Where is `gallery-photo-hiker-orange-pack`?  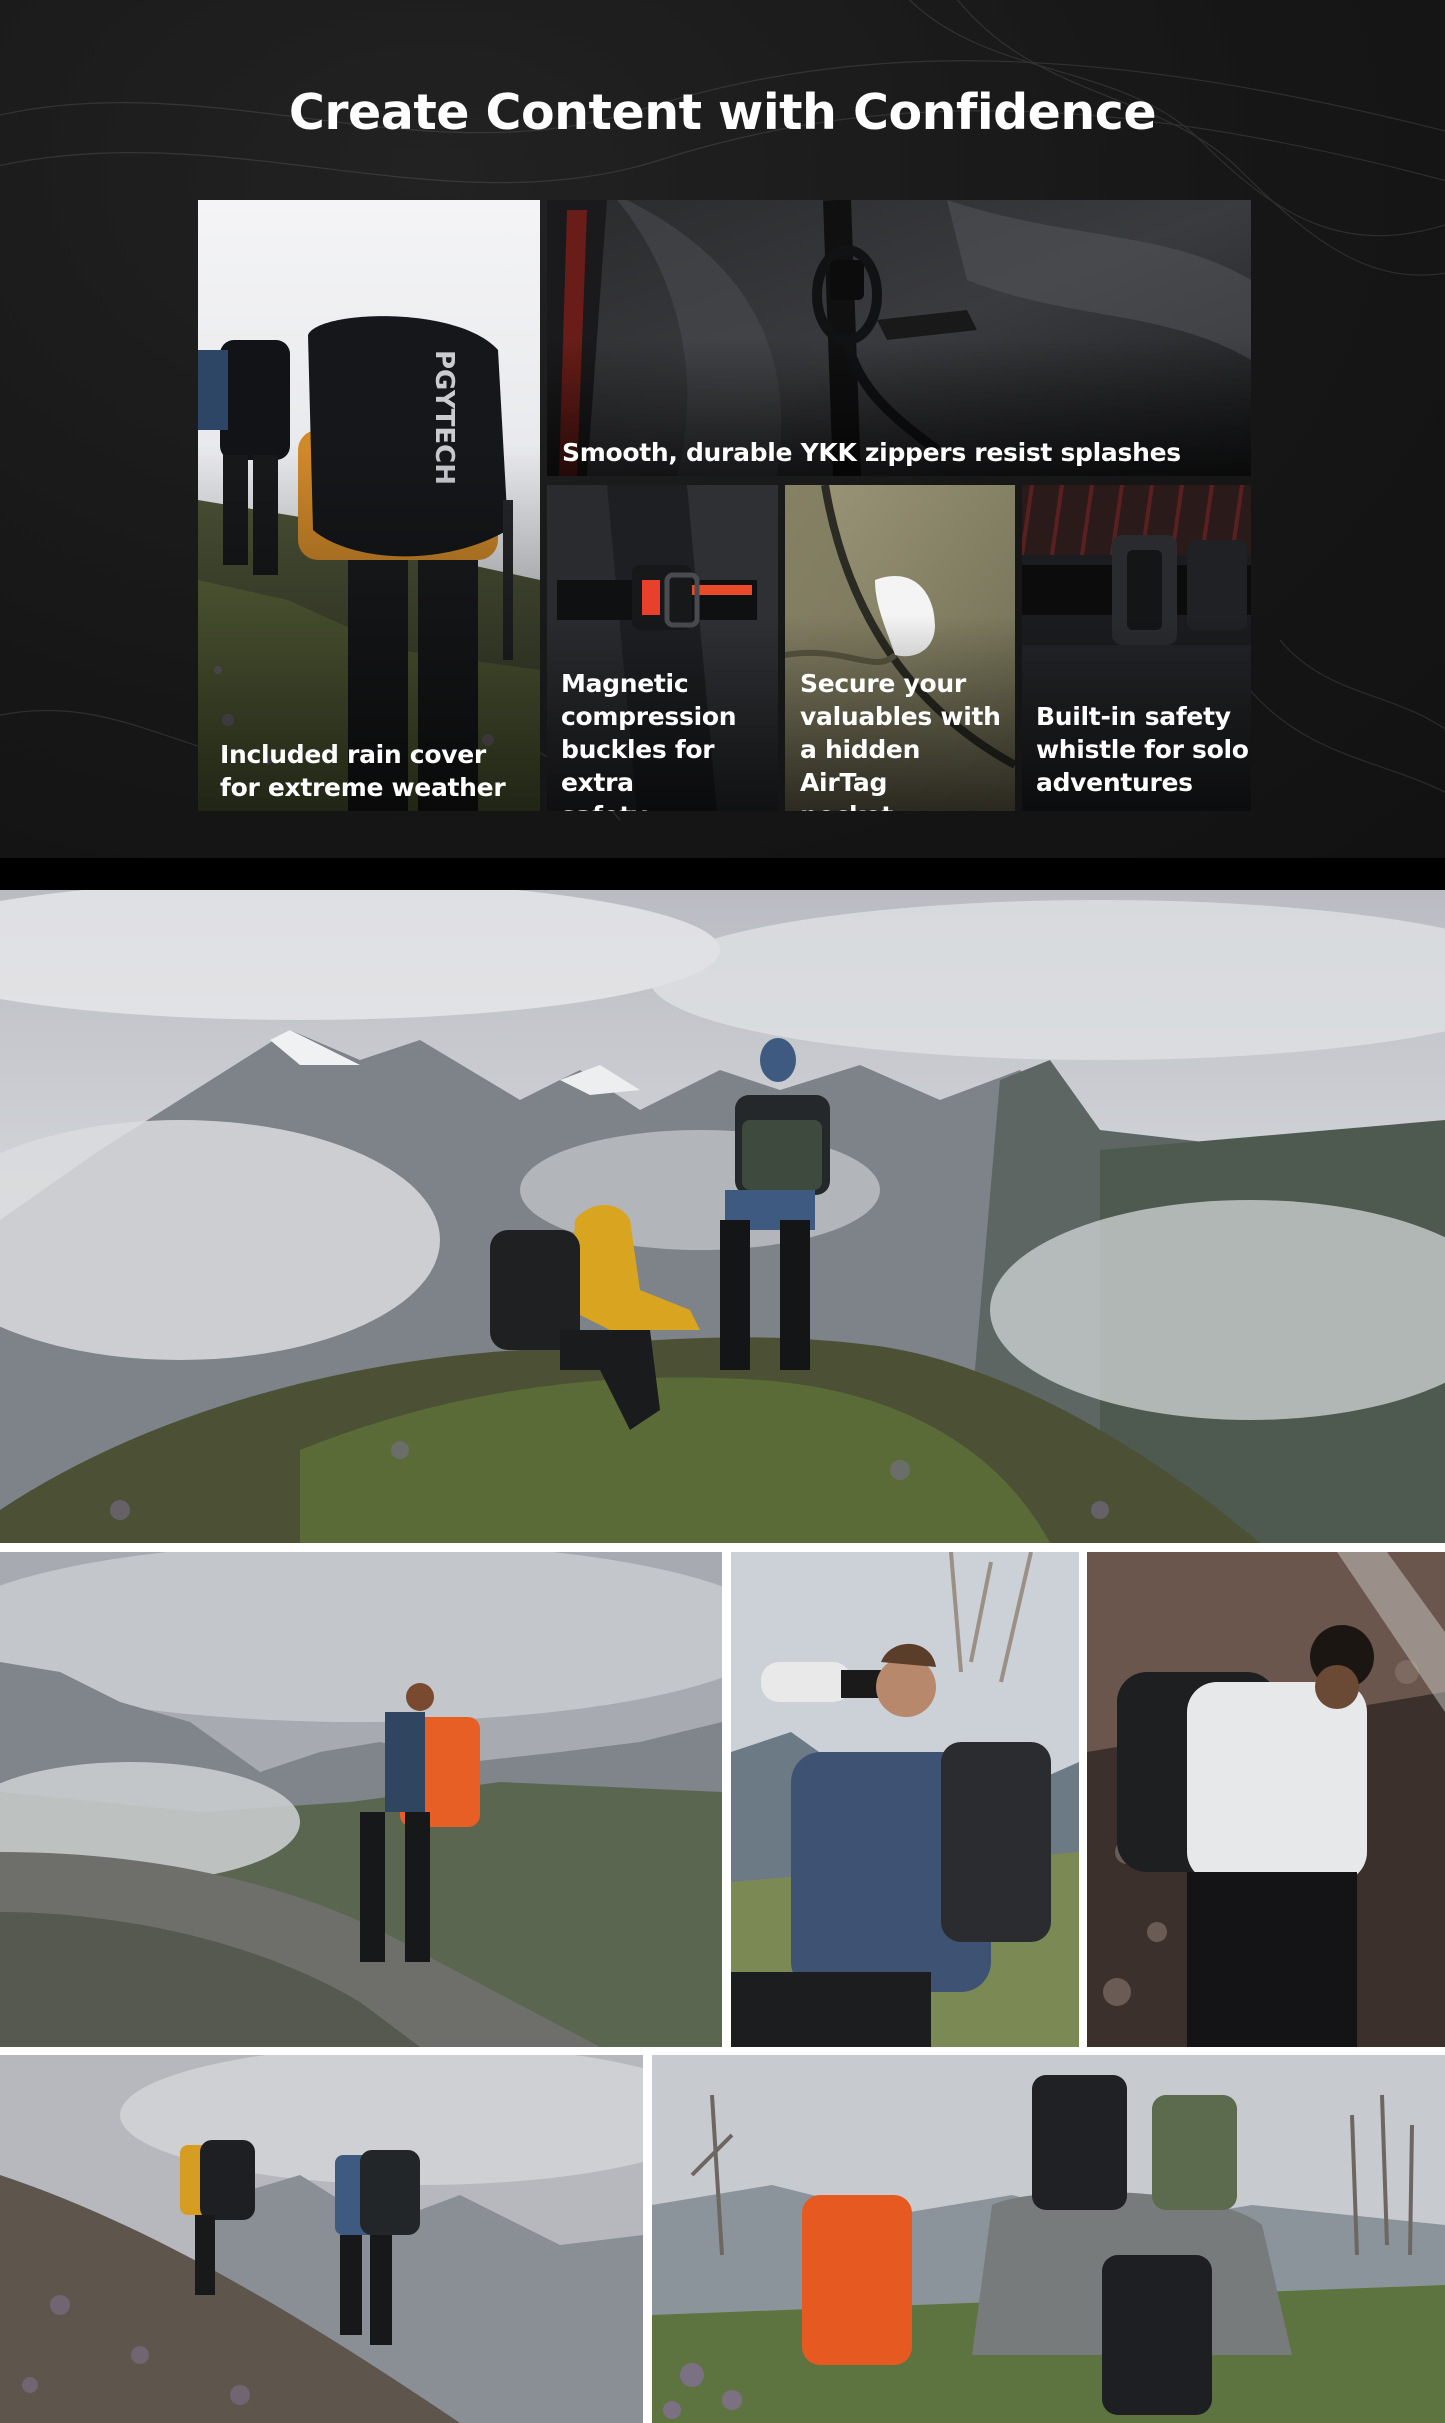 gallery-photo-hiker-orange-pack is located at coordinates (361, 1799).